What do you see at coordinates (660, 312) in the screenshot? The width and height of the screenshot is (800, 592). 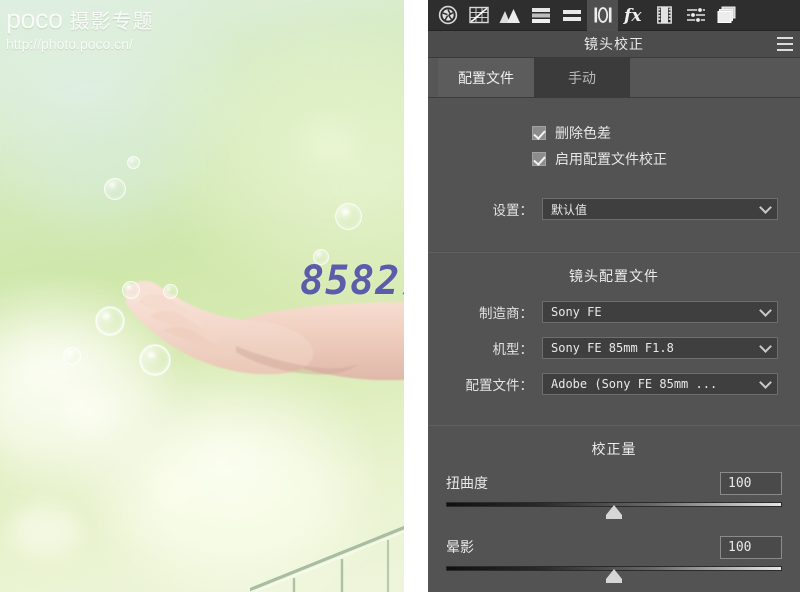 I see `make-select: Sony FE` at bounding box center [660, 312].